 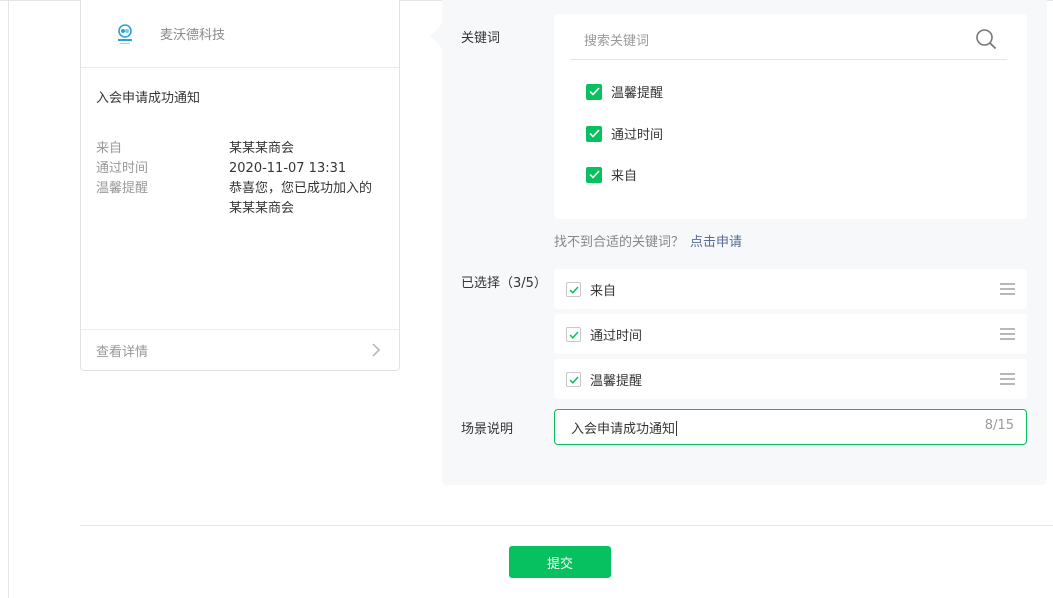 What do you see at coordinates (603, 291) in the screenshot?
I see `selected-item-label: 来自` at bounding box center [603, 291].